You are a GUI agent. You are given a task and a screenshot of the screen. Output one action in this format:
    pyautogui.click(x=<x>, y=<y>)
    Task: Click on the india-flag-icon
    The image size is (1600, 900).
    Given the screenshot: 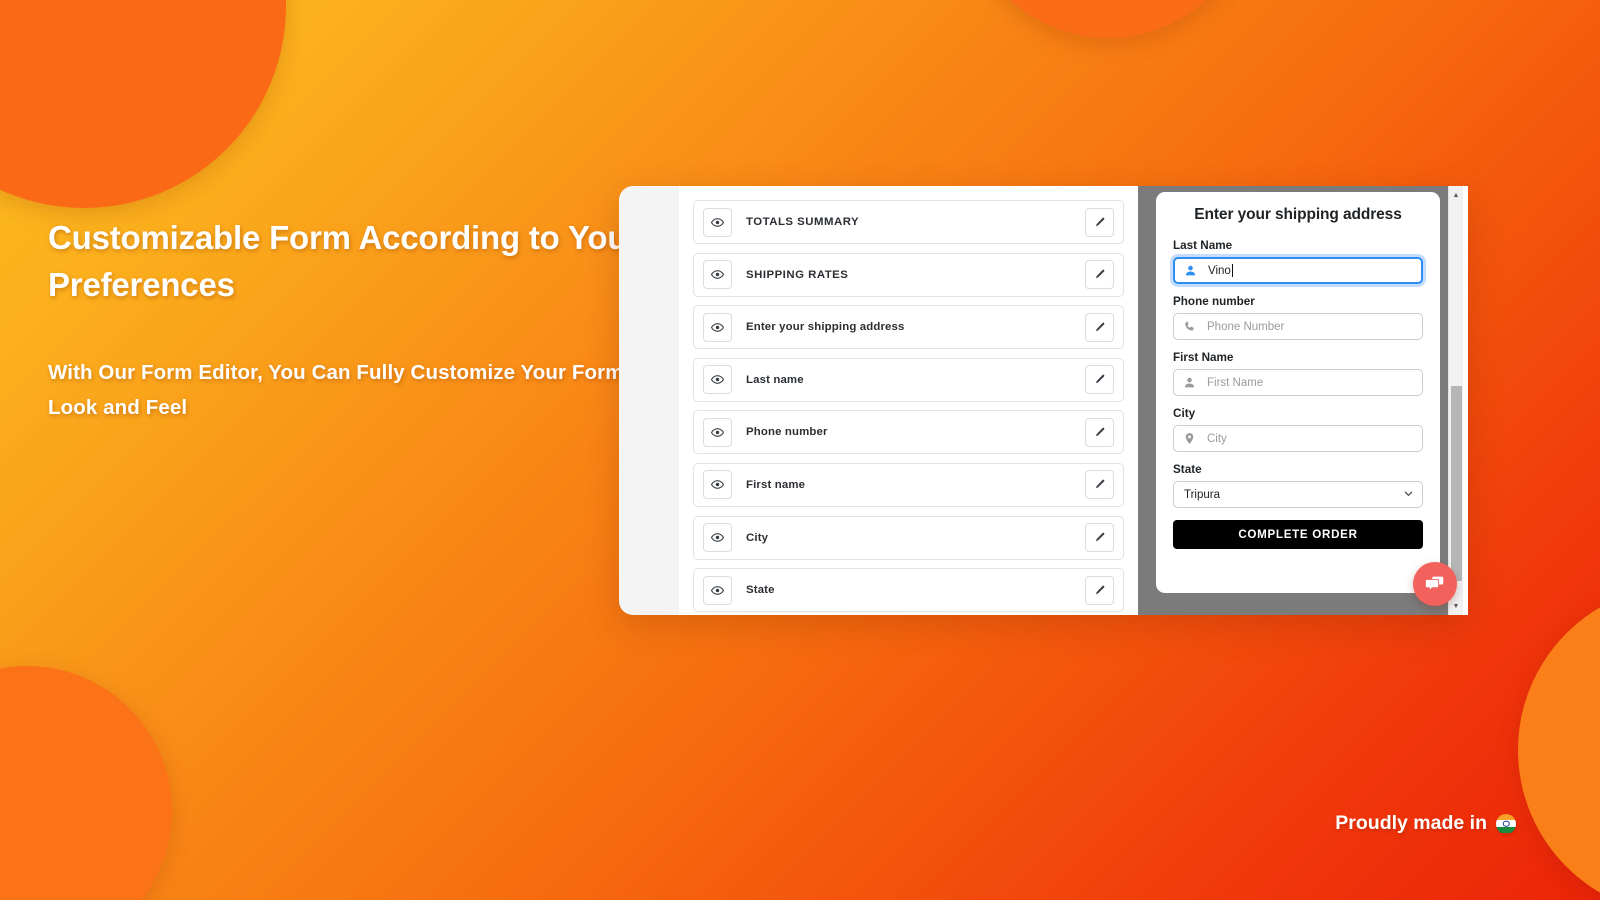 What is the action you would take?
    pyautogui.click(x=1506, y=823)
    